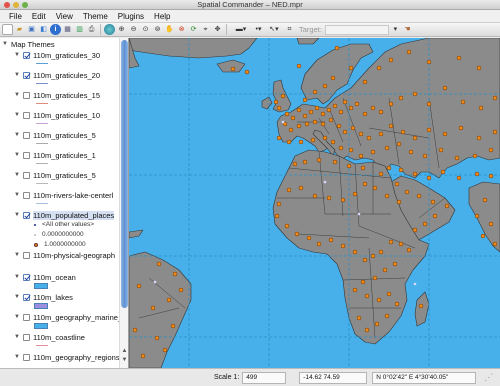 This screenshot has height=386, width=500. I want to click on panel-scrollbar: ▲ ▼, so click(123, 203).